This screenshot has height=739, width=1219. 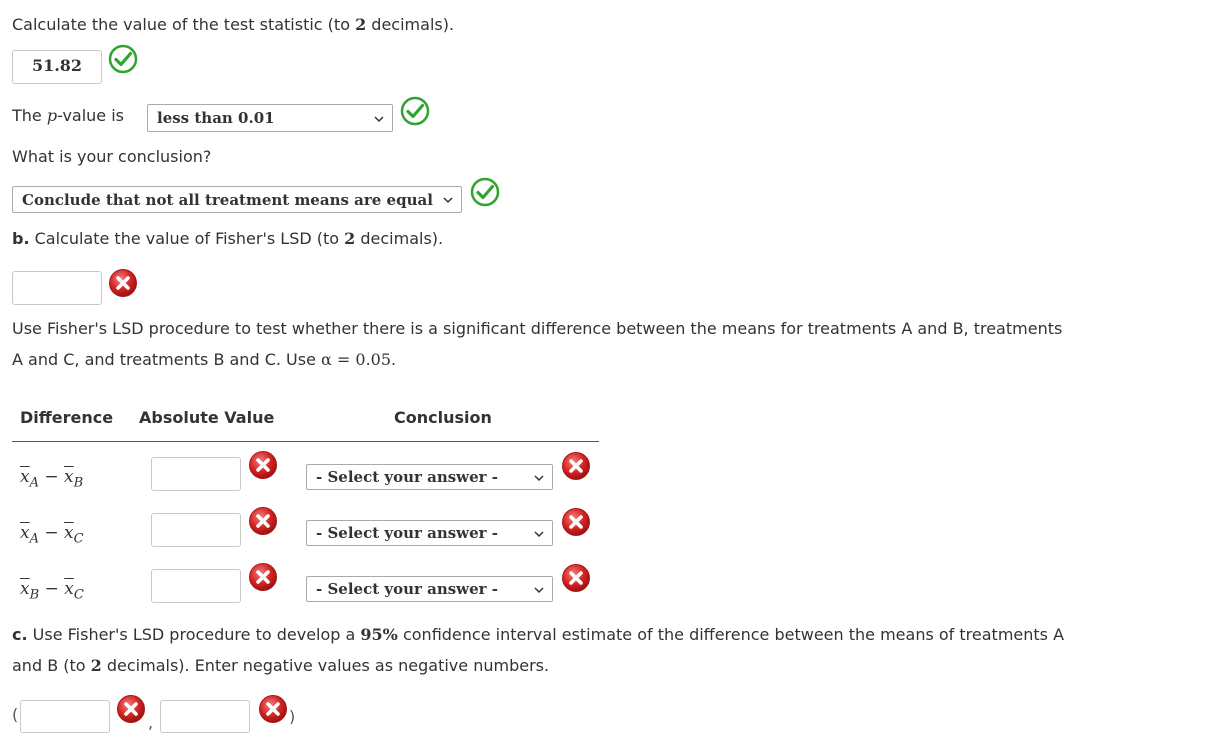 What do you see at coordinates (196, 474) in the screenshot?
I see `abs-value-input-a-b` at bounding box center [196, 474].